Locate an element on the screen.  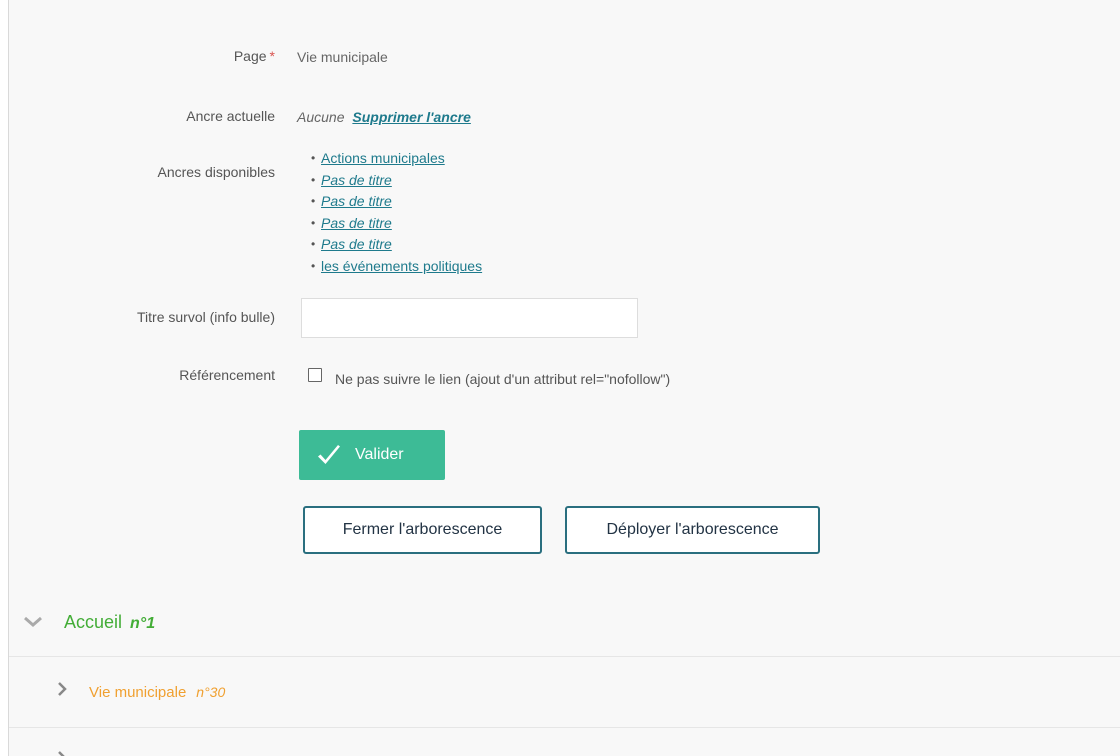
anchor-link-untitled-1: Pas de titre is located at coordinates (356, 180).